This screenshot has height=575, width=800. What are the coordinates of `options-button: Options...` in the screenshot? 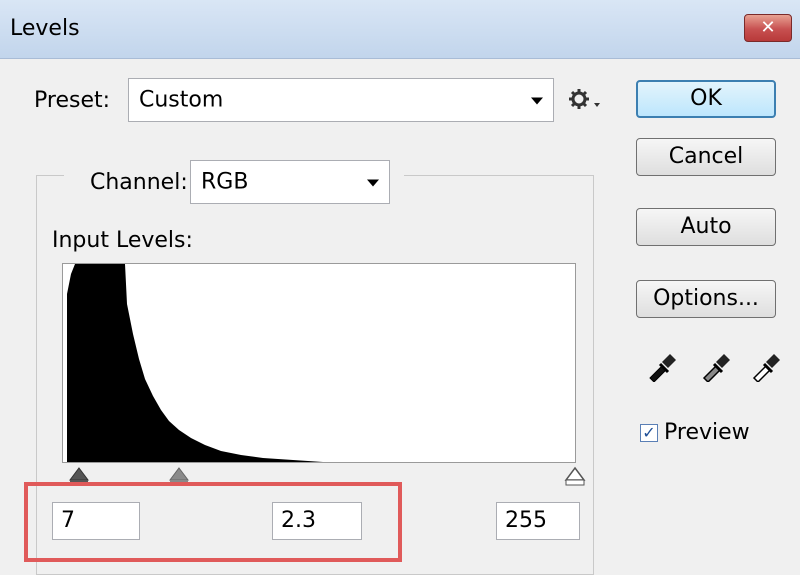 It's located at (706, 299).